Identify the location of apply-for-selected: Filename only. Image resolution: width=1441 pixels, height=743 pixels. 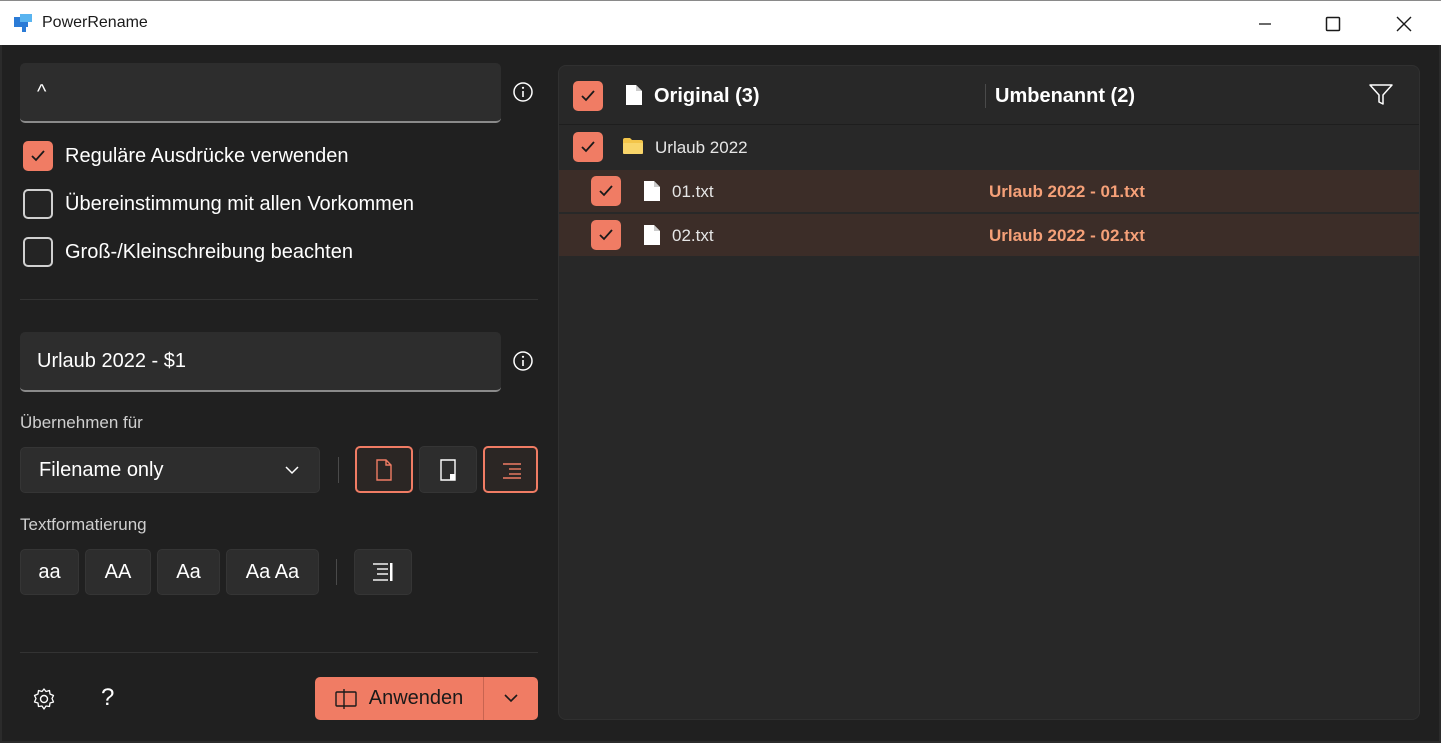
(101, 469).